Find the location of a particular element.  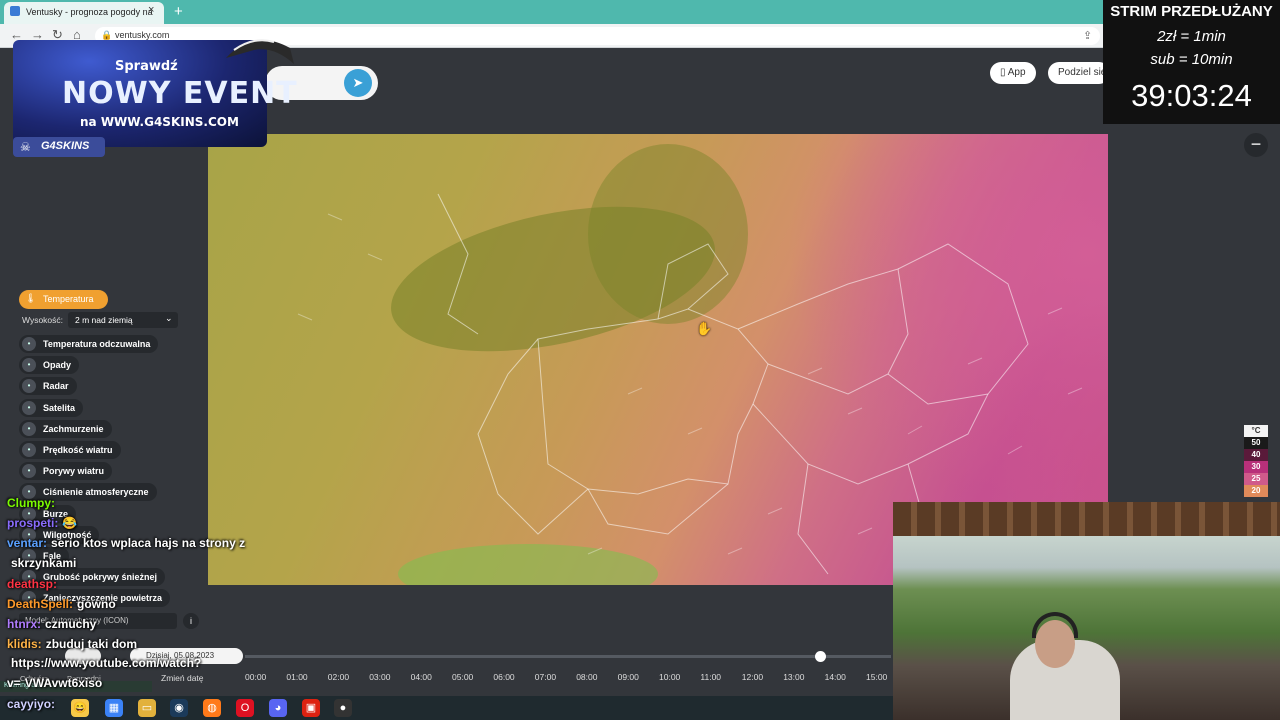

legend-step: 25 is located at coordinates (1256, 479).